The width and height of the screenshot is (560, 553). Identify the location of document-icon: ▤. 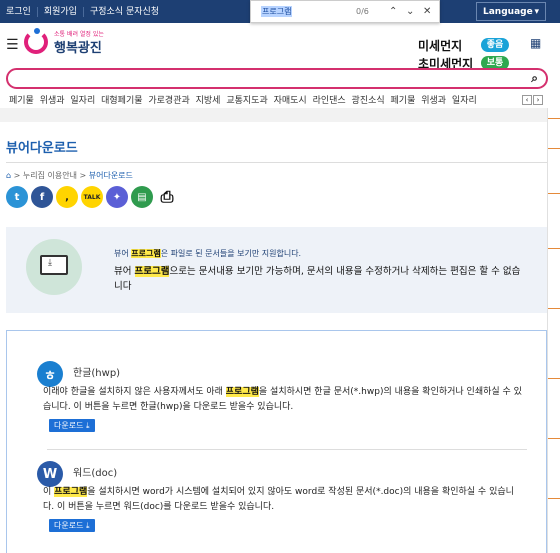
(142, 197).